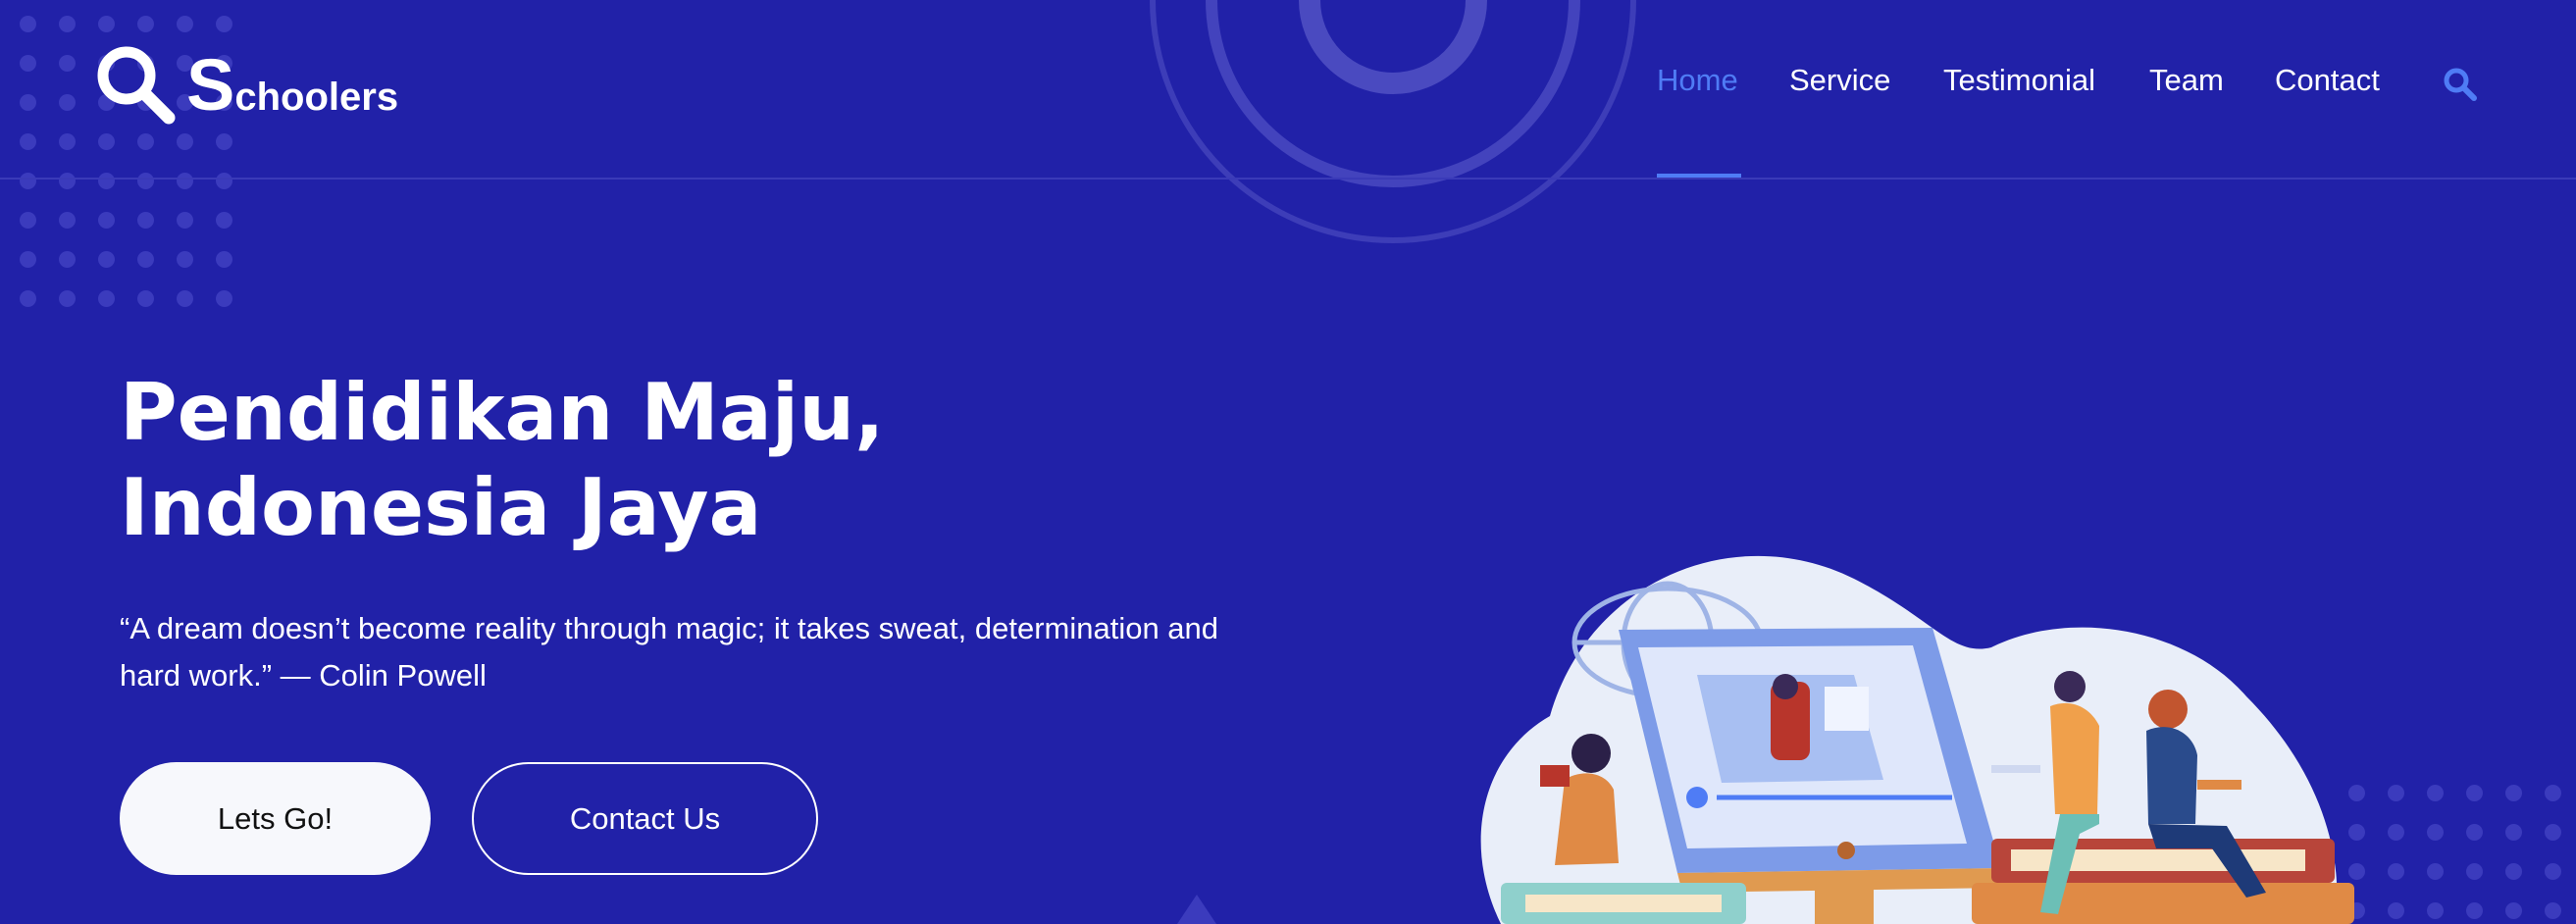  Describe the element at coordinates (2460, 84) in the screenshot. I see `search-icon` at that location.